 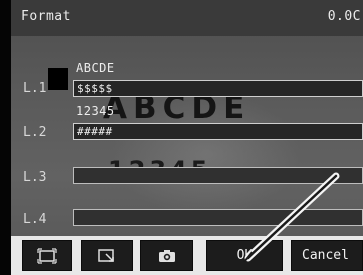 I want to click on line-1-format-value: $$$$$, so click(x=95, y=88).